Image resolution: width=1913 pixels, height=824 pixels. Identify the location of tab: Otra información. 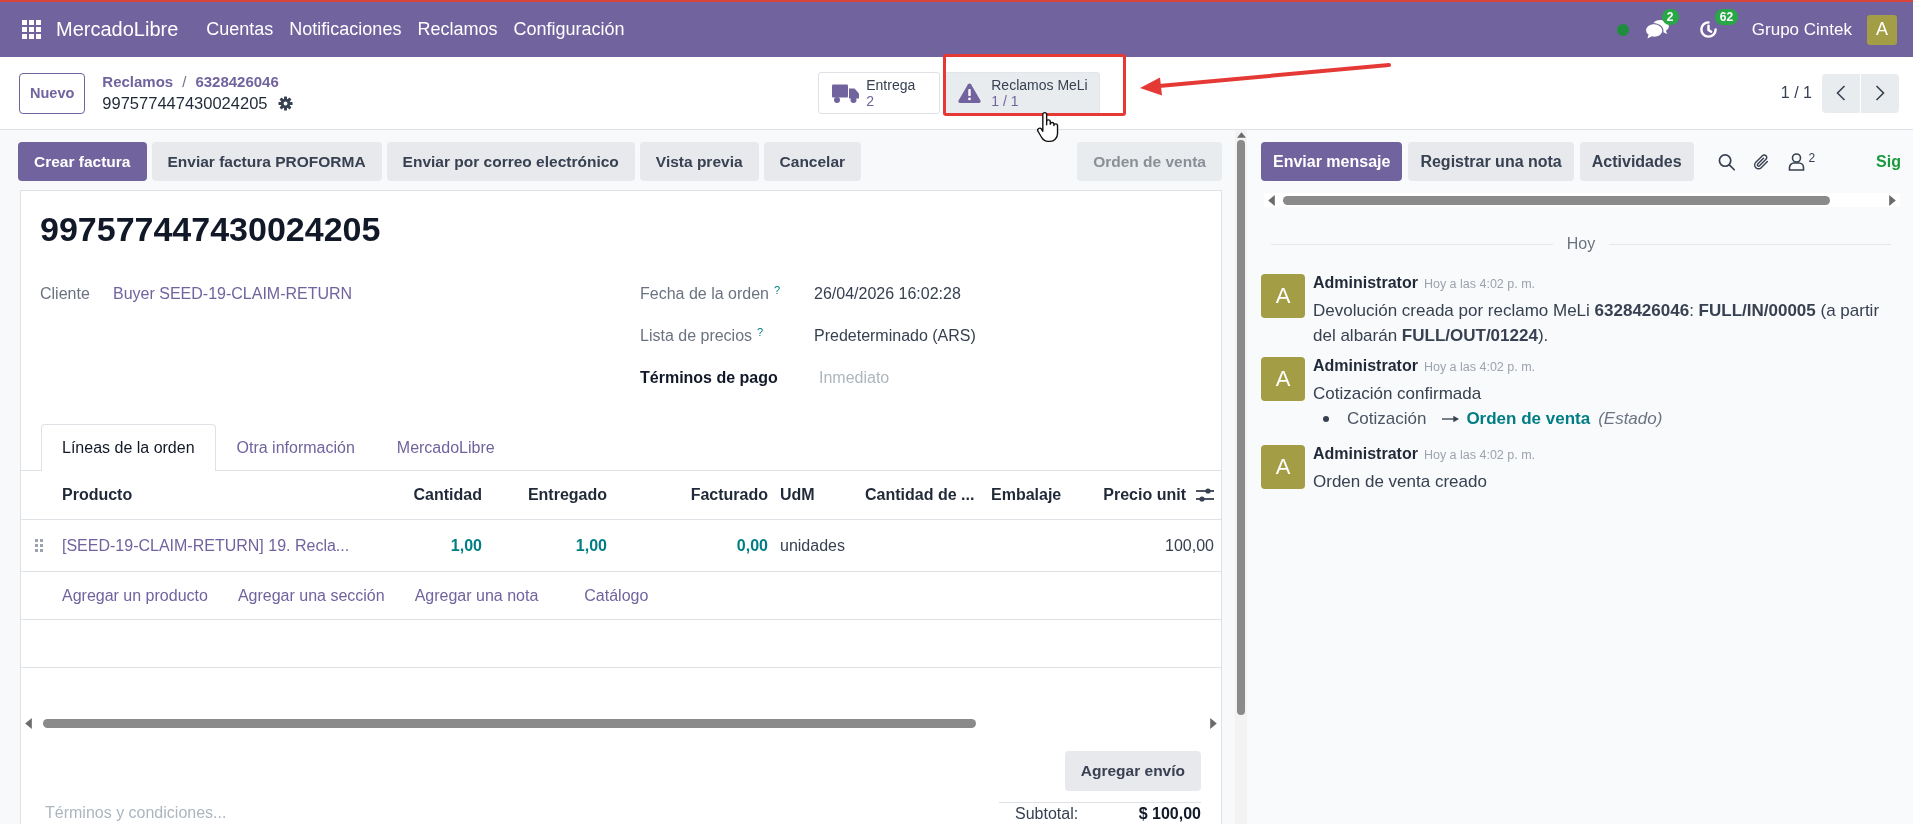
(295, 447).